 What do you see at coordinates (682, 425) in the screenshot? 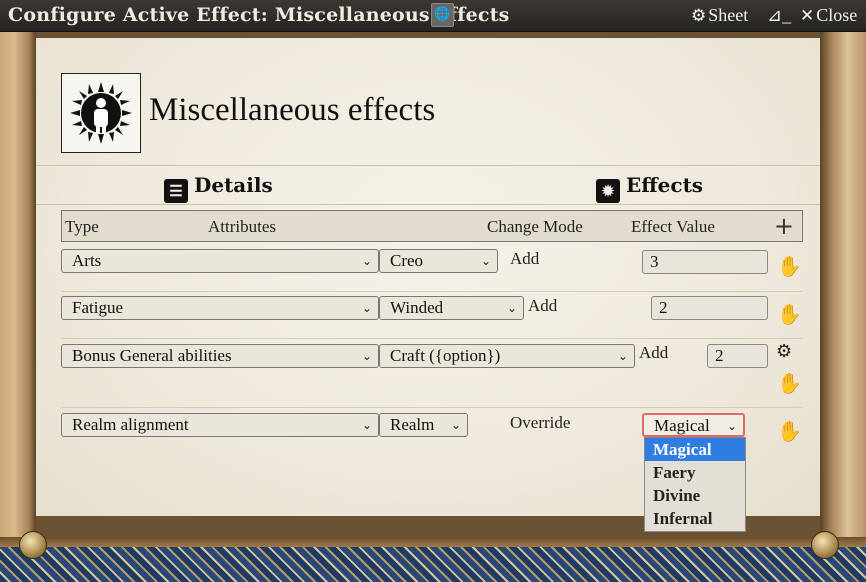
I see `realm-value-selected: Magical` at bounding box center [682, 425].